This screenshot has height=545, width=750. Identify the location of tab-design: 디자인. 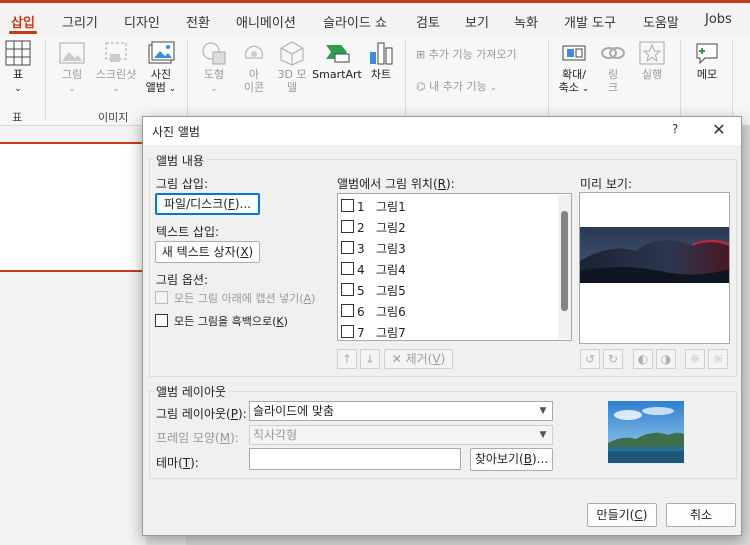
(142, 21).